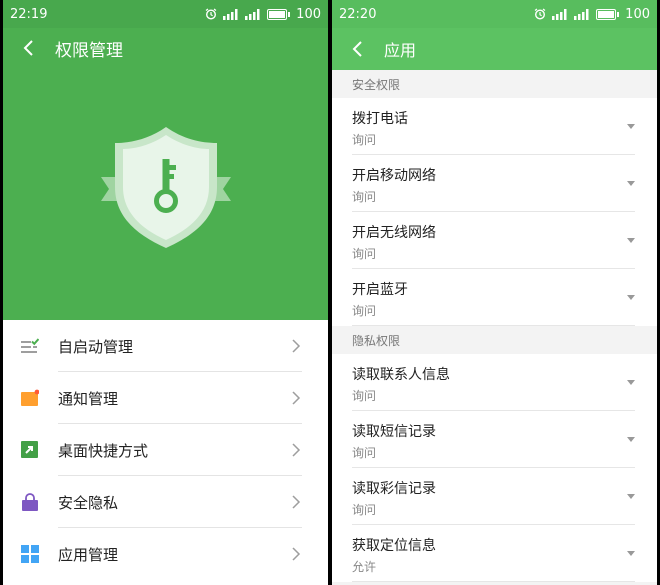  I want to click on permission-name: 拨打电话, so click(380, 119).